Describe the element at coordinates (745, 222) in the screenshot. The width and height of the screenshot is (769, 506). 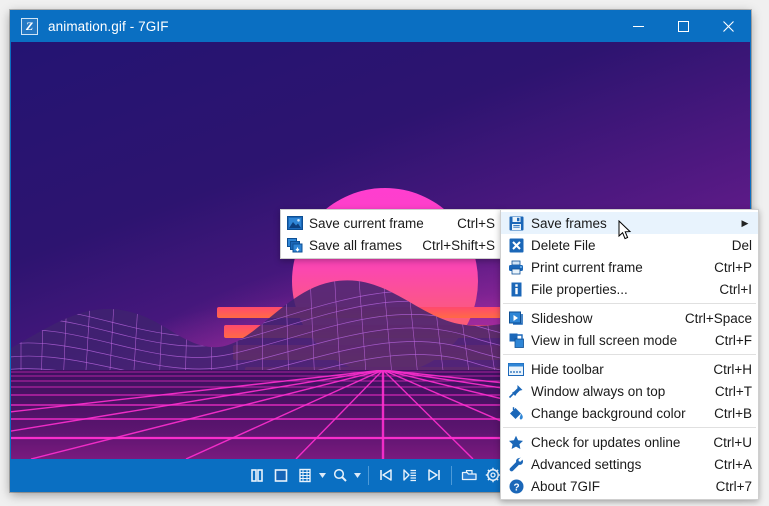
I see `chevron-right-icon: ▶` at that location.